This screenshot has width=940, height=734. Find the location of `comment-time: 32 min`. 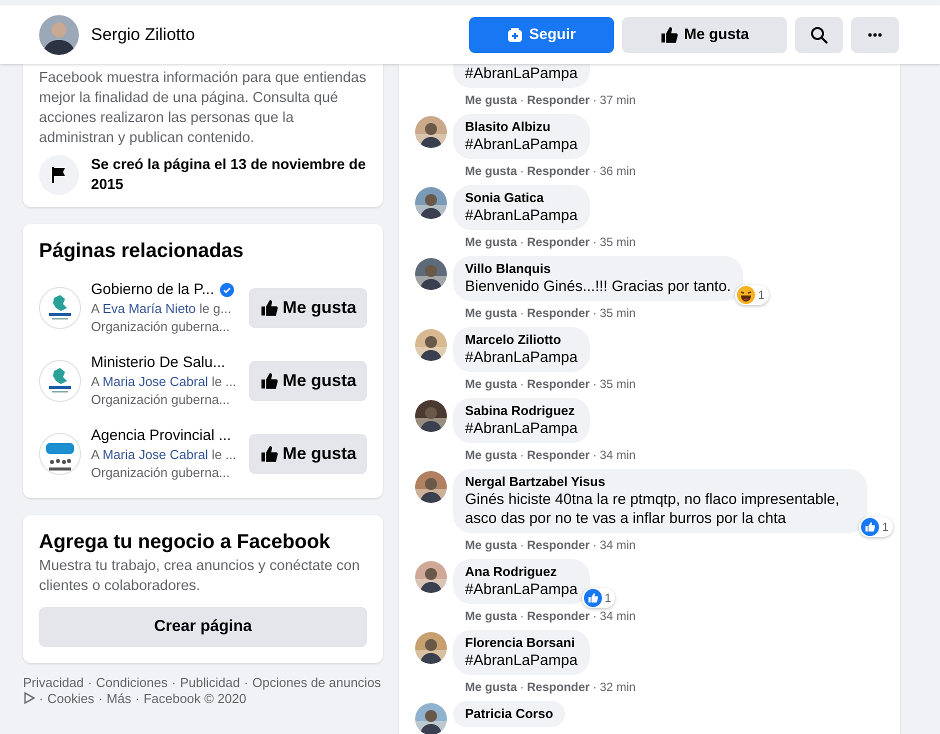

comment-time: 32 min is located at coordinates (618, 687).